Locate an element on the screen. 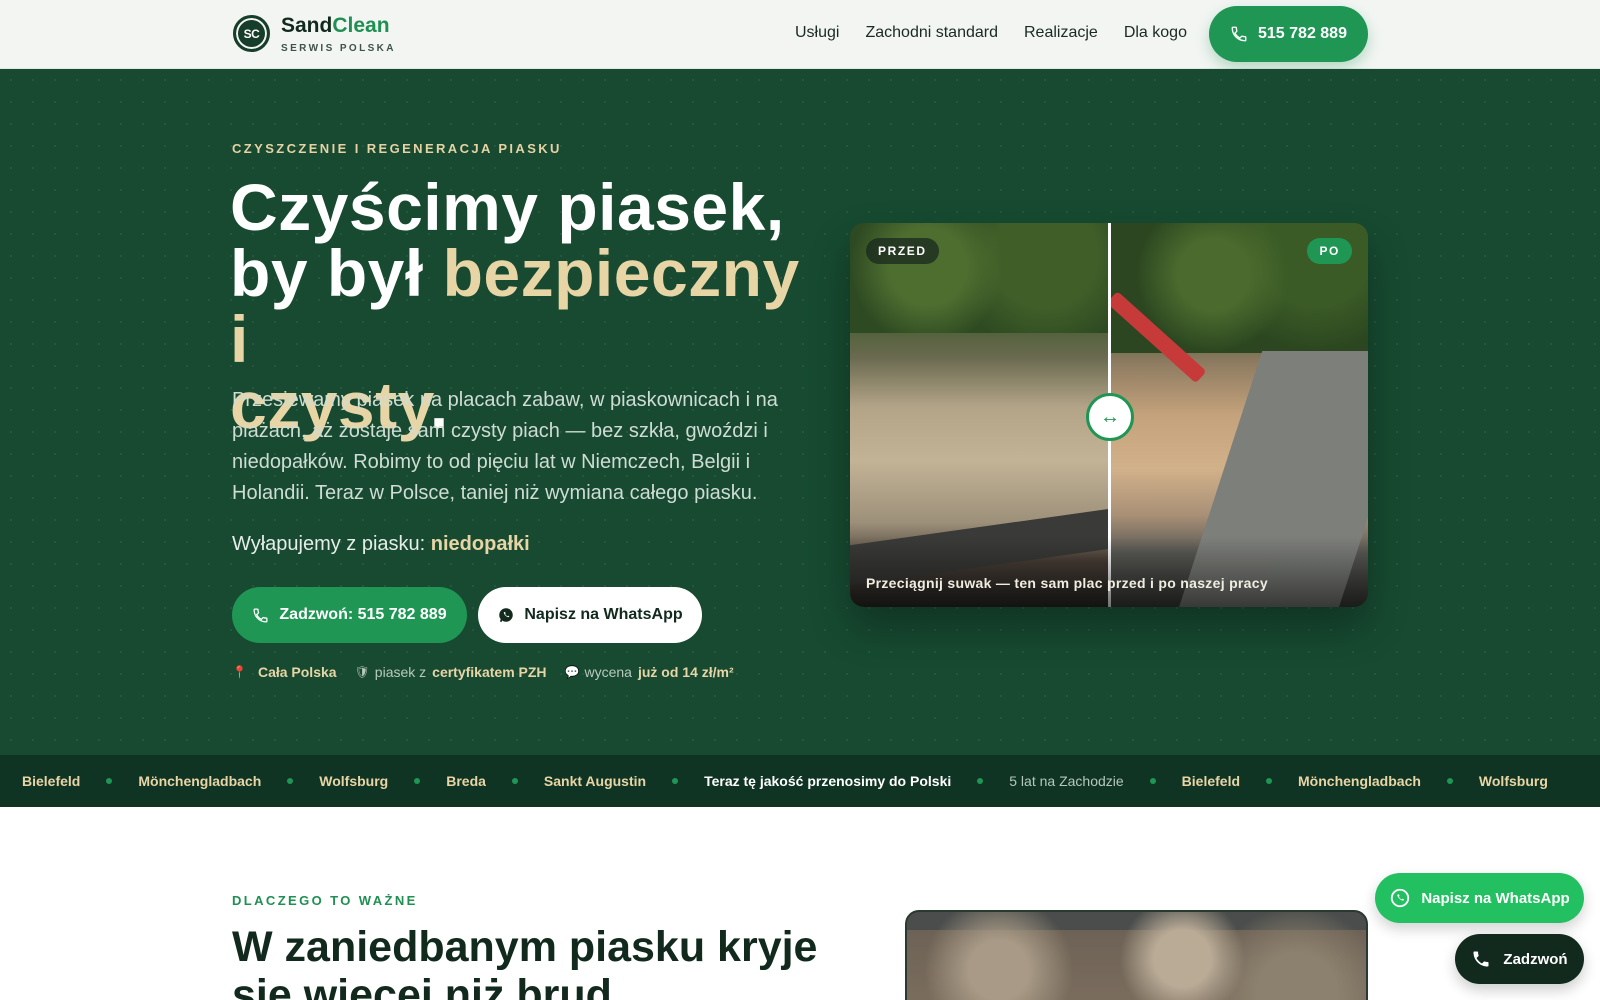 The width and height of the screenshot is (1600, 1000). hero-catch-label: Wyłapujemy z piasku: is located at coordinates (331, 544).